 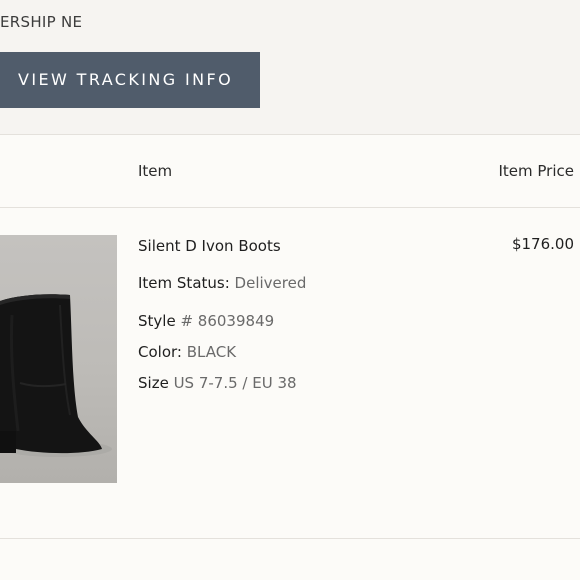 What do you see at coordinates (211, 352) in the screenshot?
I see `color-value: BLACK` at bounding box center [211, 352].